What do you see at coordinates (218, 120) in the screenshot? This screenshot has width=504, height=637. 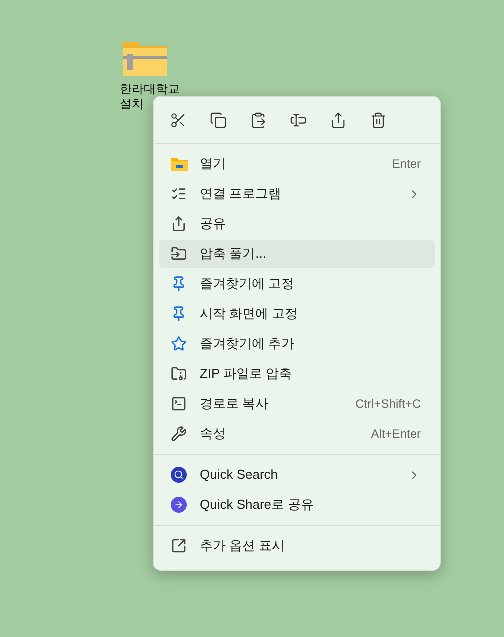 I see `copy-icon` at bounding box center [218, 120].